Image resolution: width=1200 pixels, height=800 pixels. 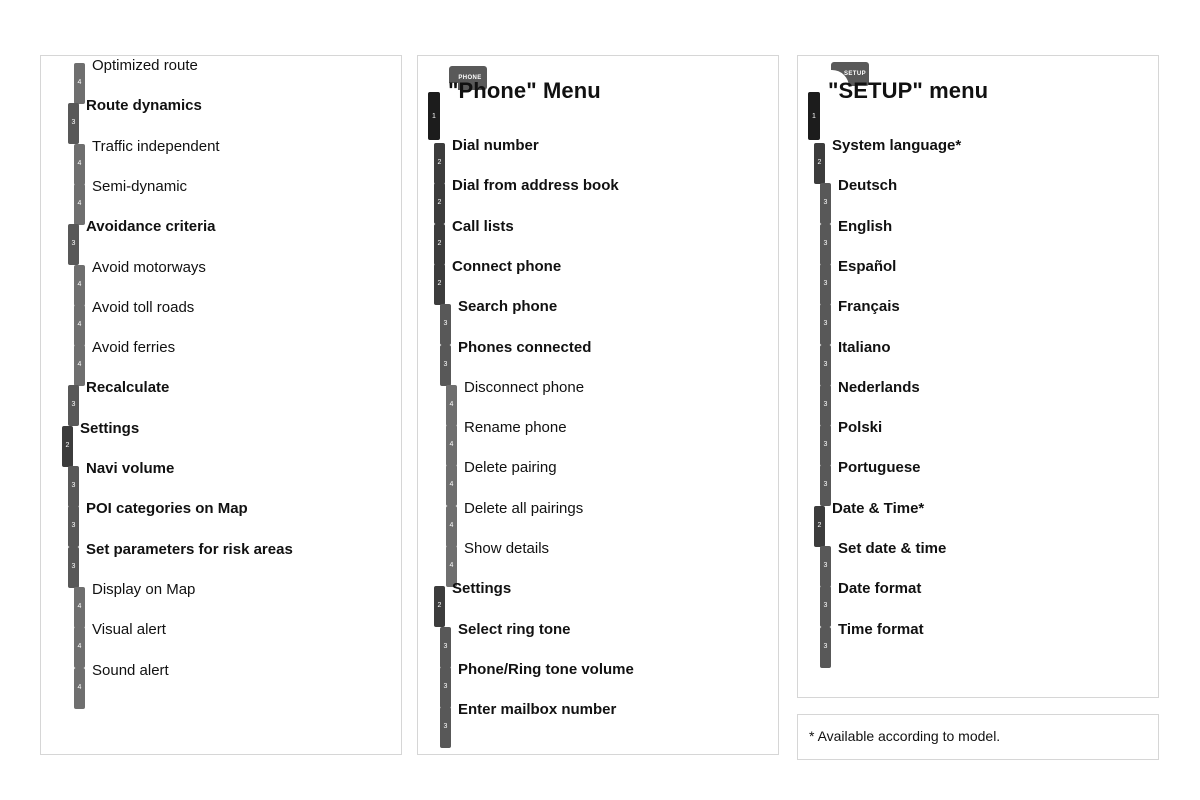 I want to click on menu-item-label: Connect phone, so click(x=507, y=266).